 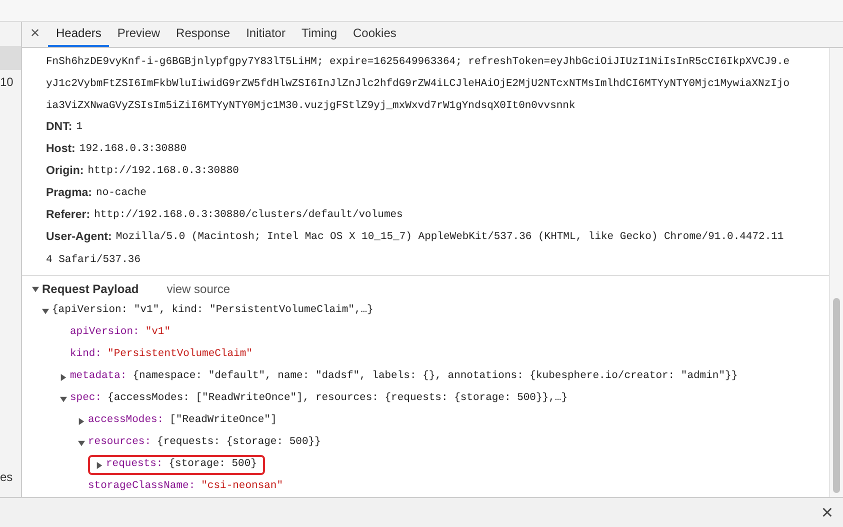 I want to click on property-value: {storage: 500}, so click(x=212, y=464).